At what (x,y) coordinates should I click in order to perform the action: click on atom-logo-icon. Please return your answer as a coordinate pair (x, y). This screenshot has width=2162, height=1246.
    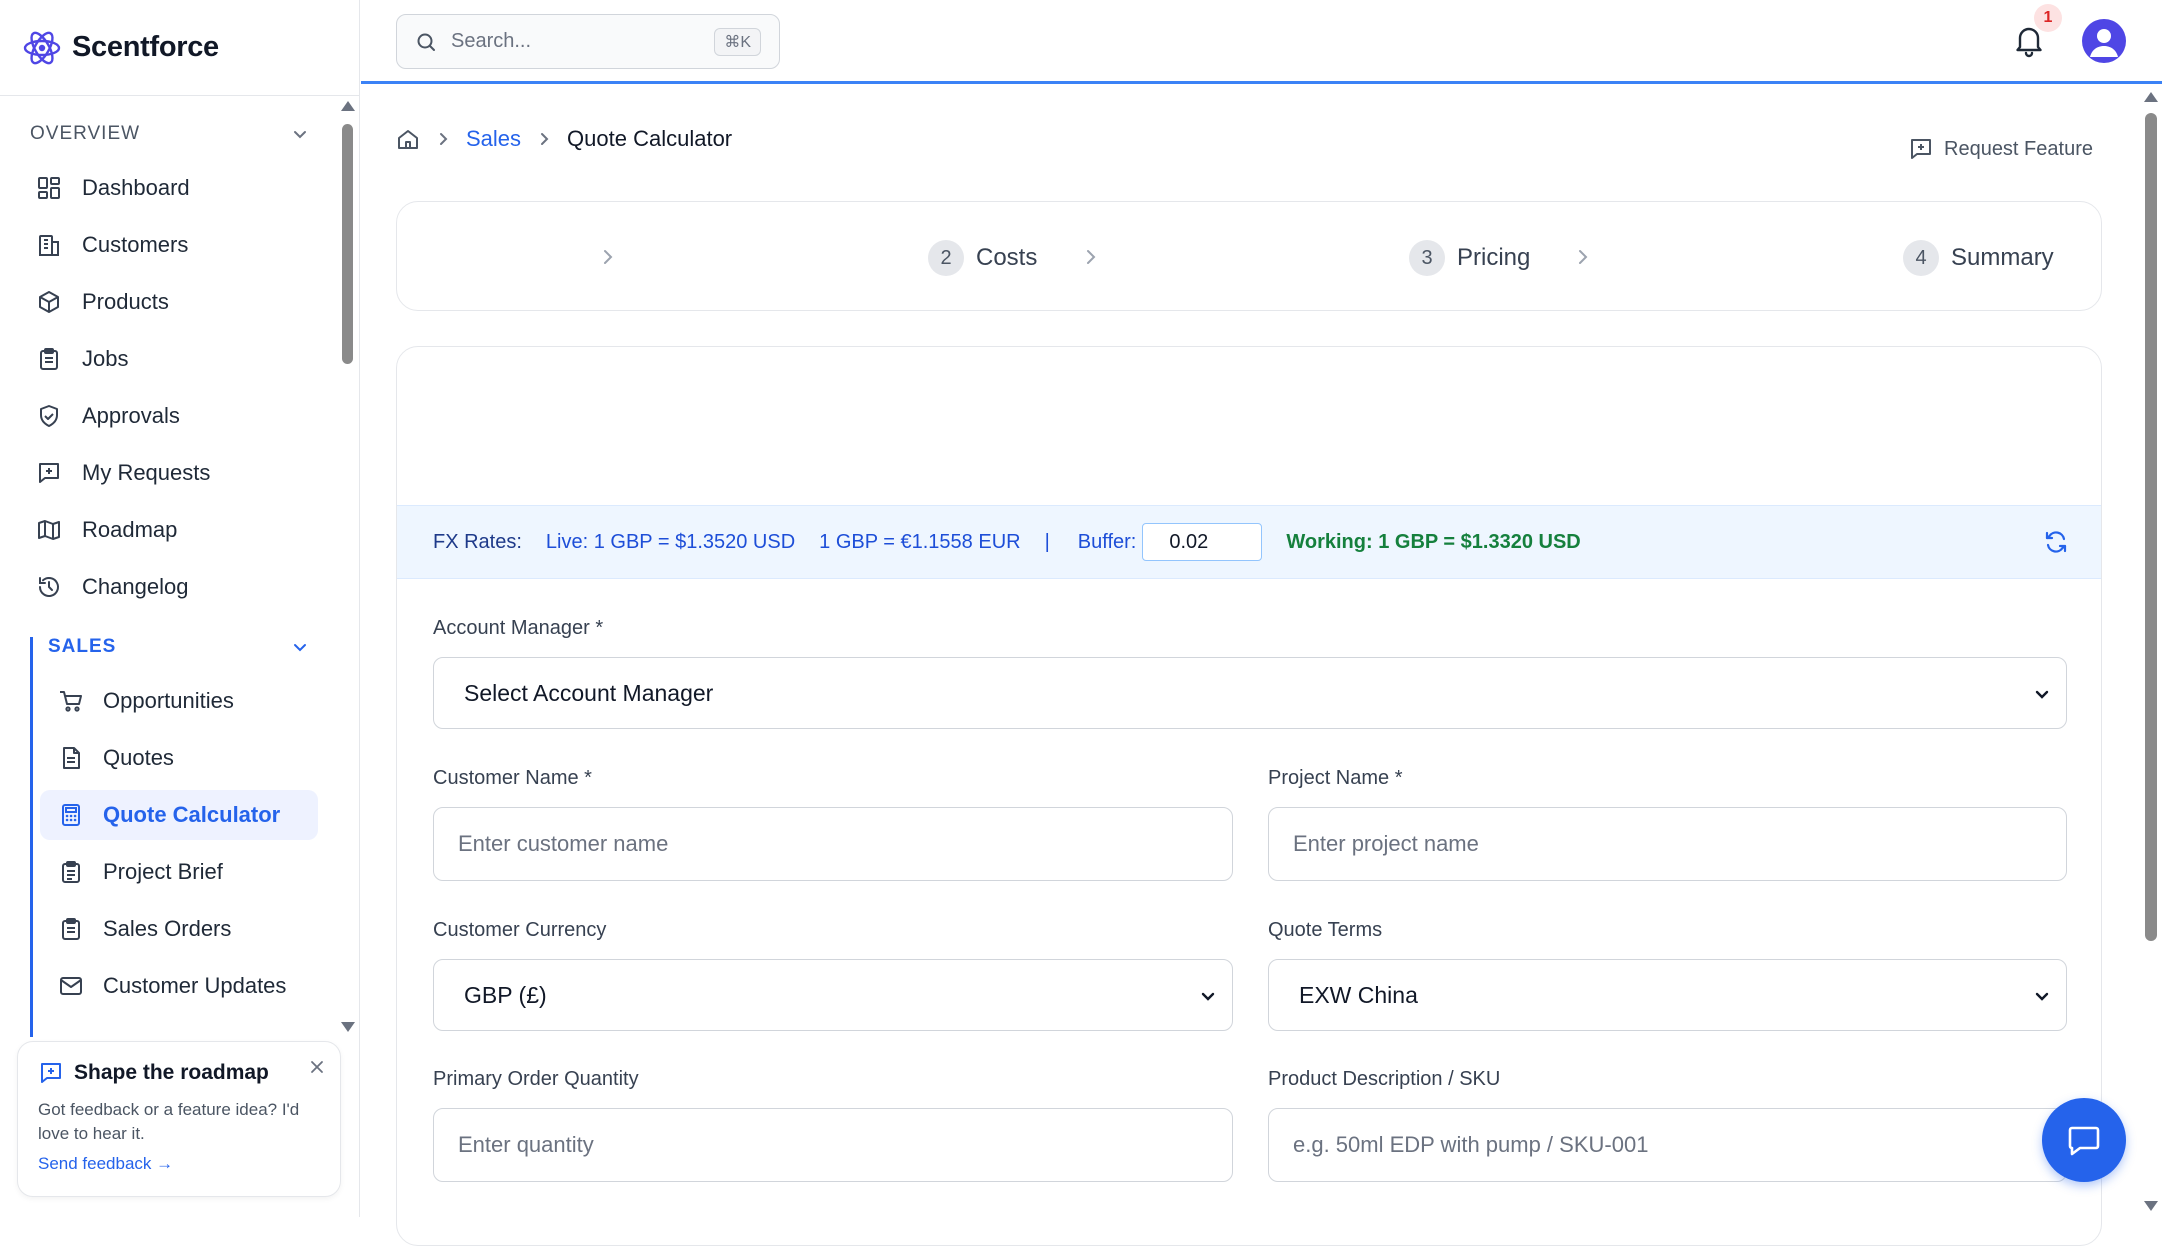
    Looking at the image, I should click on (42, 47).